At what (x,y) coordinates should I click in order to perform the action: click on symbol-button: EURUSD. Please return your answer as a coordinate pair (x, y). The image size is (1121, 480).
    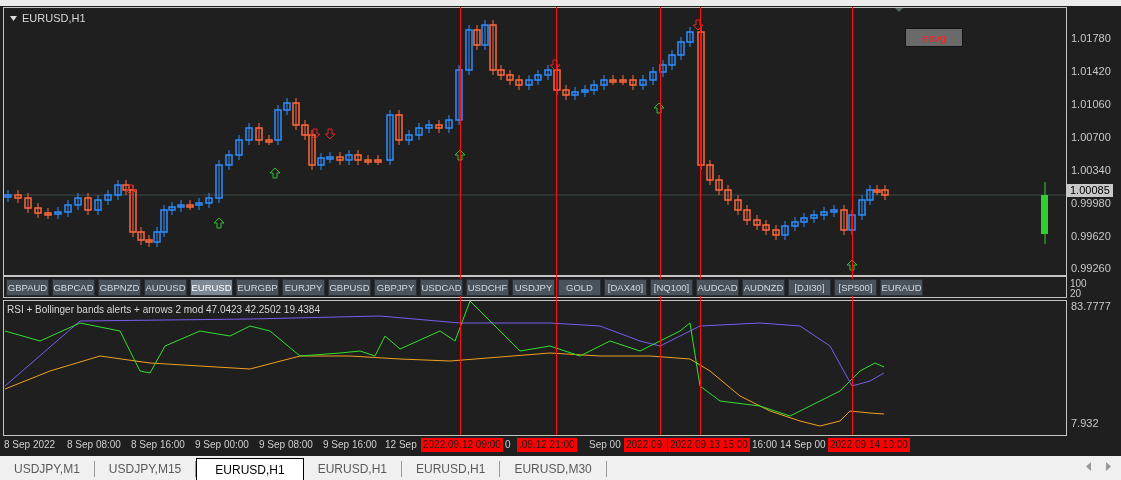
    Looking at the image, I should click on (211, 287).